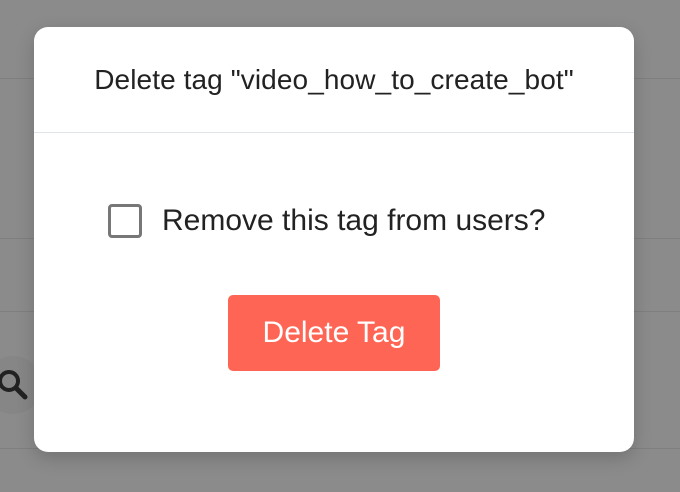 Image resolution: width=680 pixels, height=492 pixels. What do you see at coordinates (354, 220) in the screenshot?
I see `remove-tag-checkbox-label: Remove this tag from users?` at bounding box center [354, 220].